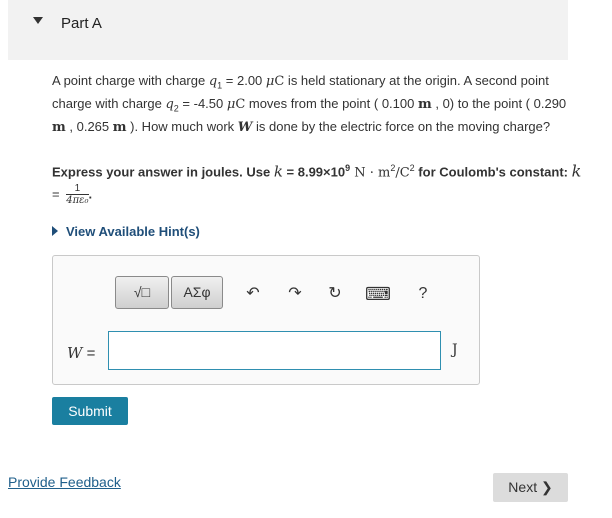 The image size is (612, 518). Describe the element at coordinates (288, 30) in the screenshot. I see `part-header: Part A` at that location.